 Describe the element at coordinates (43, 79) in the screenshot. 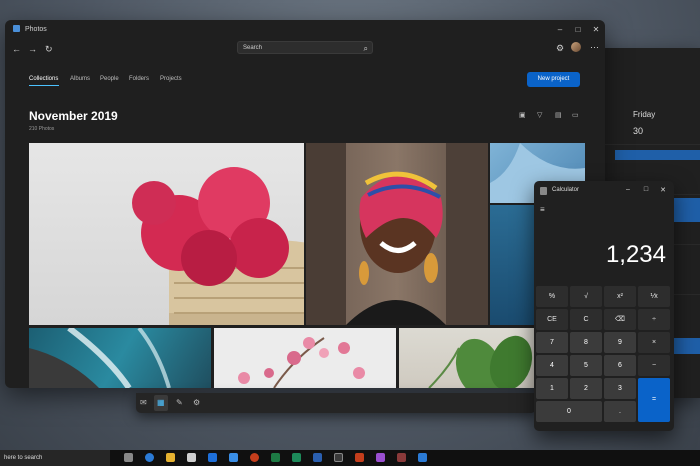

I see `tab-collections: Collections` at that location.